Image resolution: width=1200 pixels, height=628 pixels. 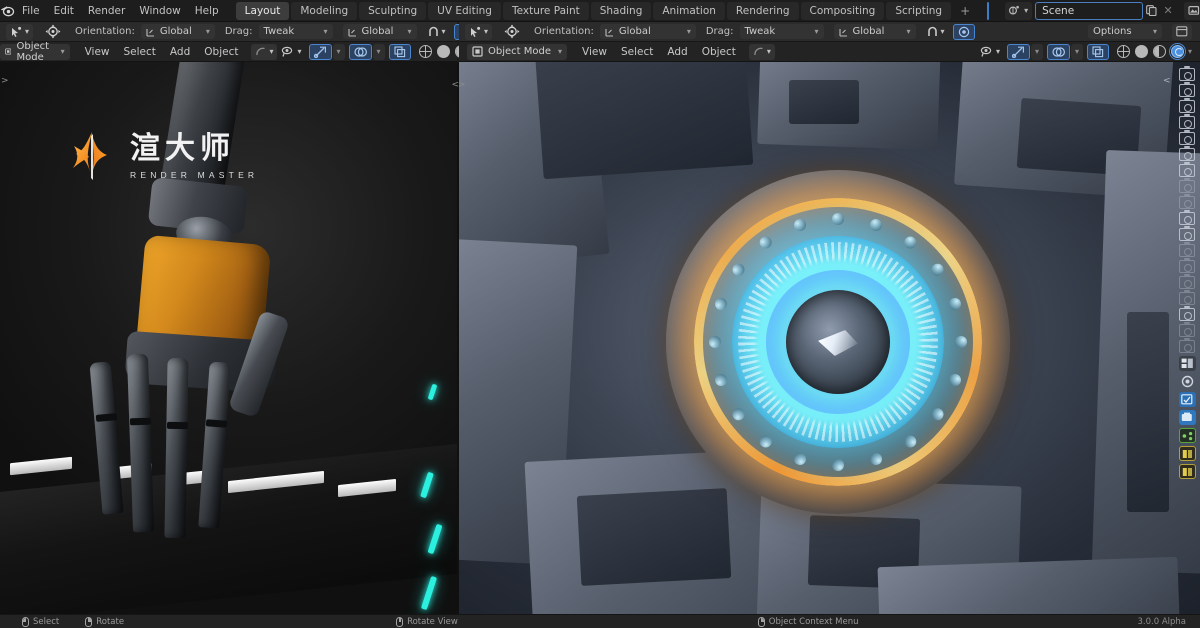 What do you see at coordinates (1187, 417) in the screenshot?
I see `output-properties-icon` at bounding box center [1187, 417].